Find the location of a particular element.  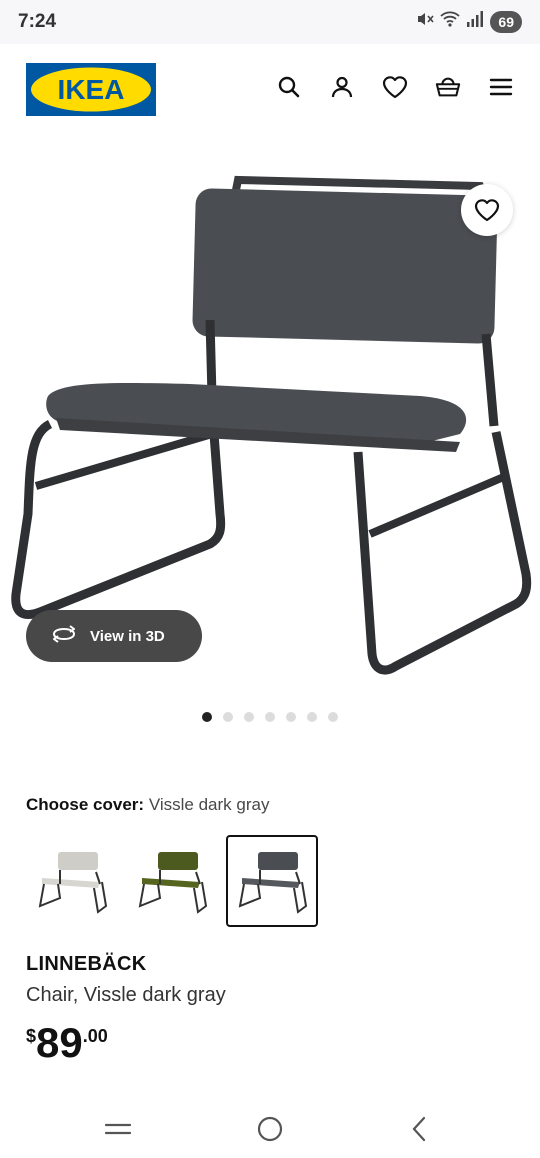

cover-option-light-gray is located at coordinates (72, 881).